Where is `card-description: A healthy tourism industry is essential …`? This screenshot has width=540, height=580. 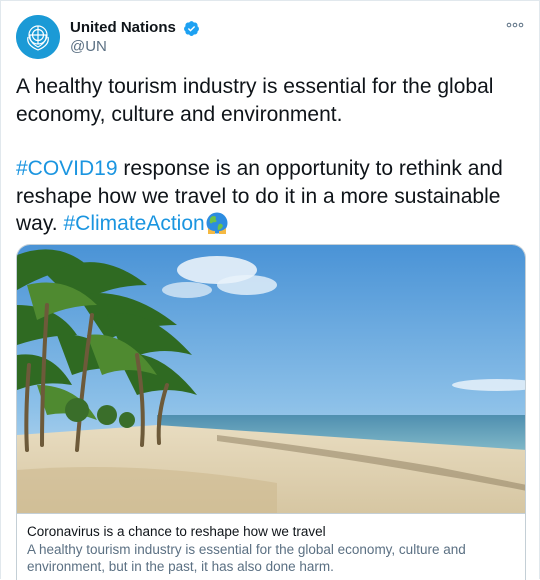
card-description: A healthy tourism industry is essential … is located at coordinates (246, 558).